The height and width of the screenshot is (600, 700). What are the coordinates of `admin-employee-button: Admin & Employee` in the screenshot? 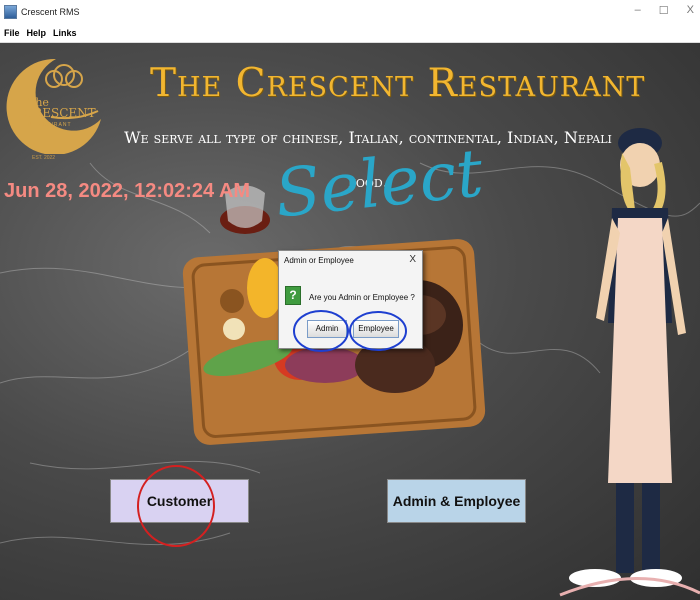 It's located at (456, 501).